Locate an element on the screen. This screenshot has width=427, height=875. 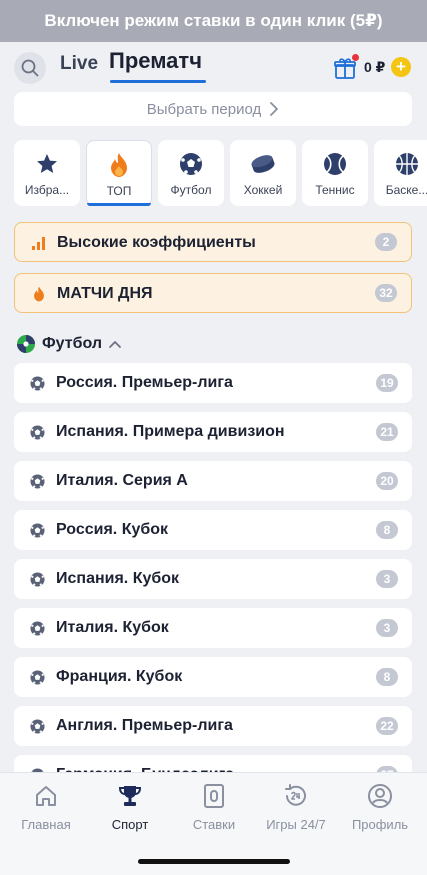
section-football-header: Футбол is located at coordinates (69, 344).